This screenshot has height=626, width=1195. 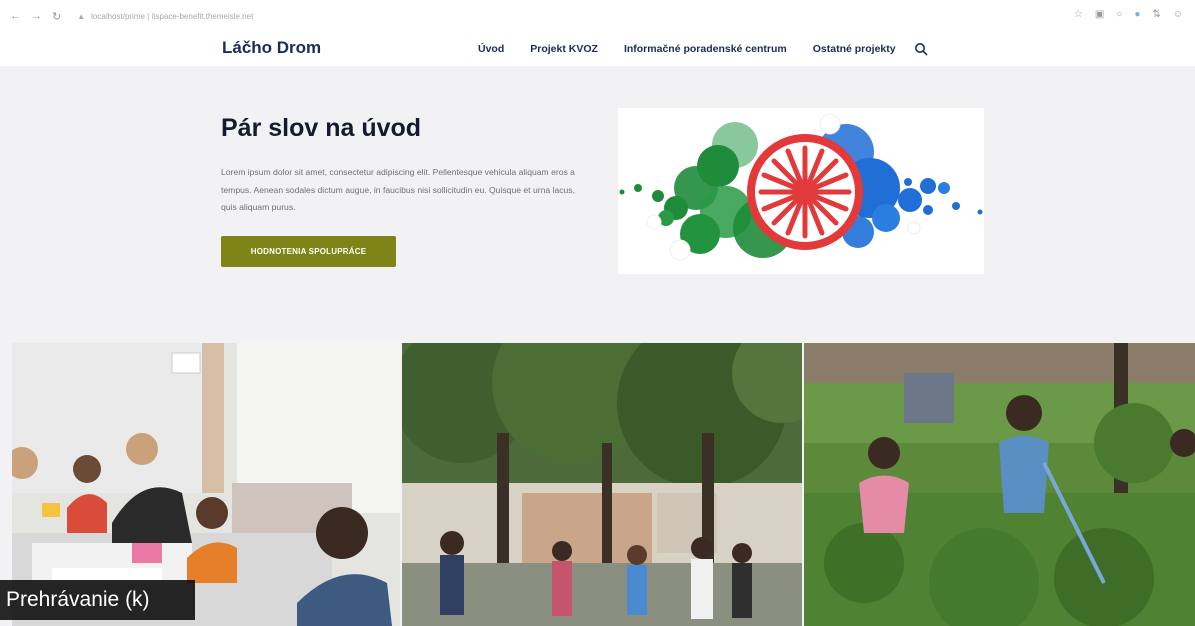 I want to click on search-icon, so click(x=921, y=49).